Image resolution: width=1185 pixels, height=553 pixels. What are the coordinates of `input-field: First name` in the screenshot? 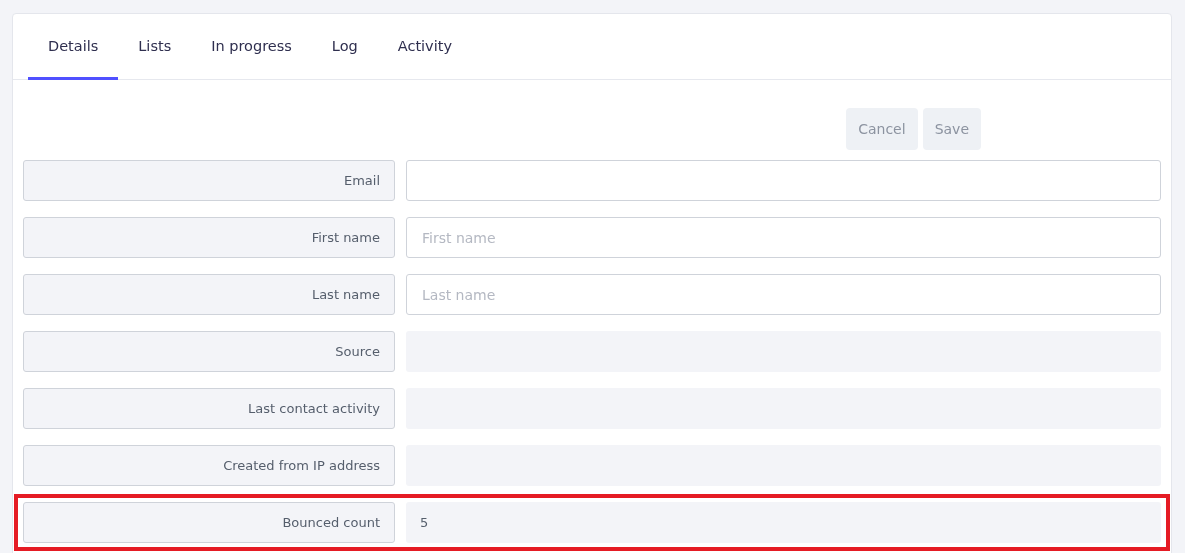 It's located at (783, 237).